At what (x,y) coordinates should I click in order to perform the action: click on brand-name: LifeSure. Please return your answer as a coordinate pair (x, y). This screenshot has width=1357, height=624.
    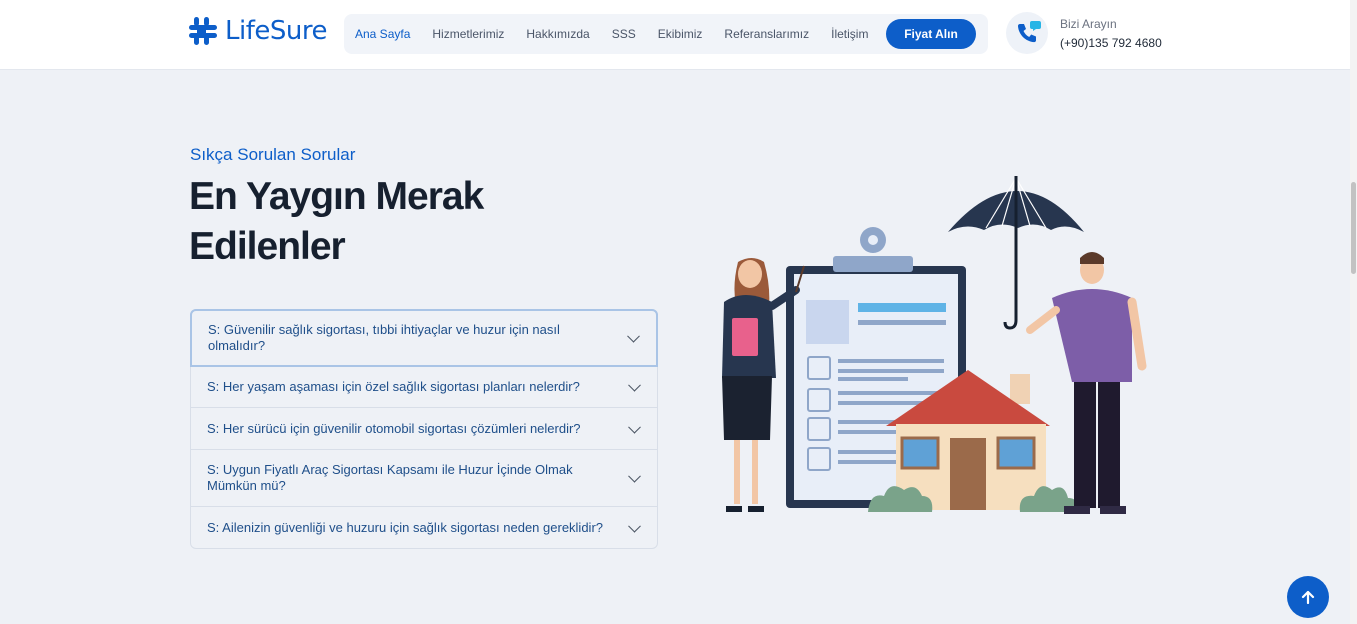
    Looking at the image, I should click on (276, 31).